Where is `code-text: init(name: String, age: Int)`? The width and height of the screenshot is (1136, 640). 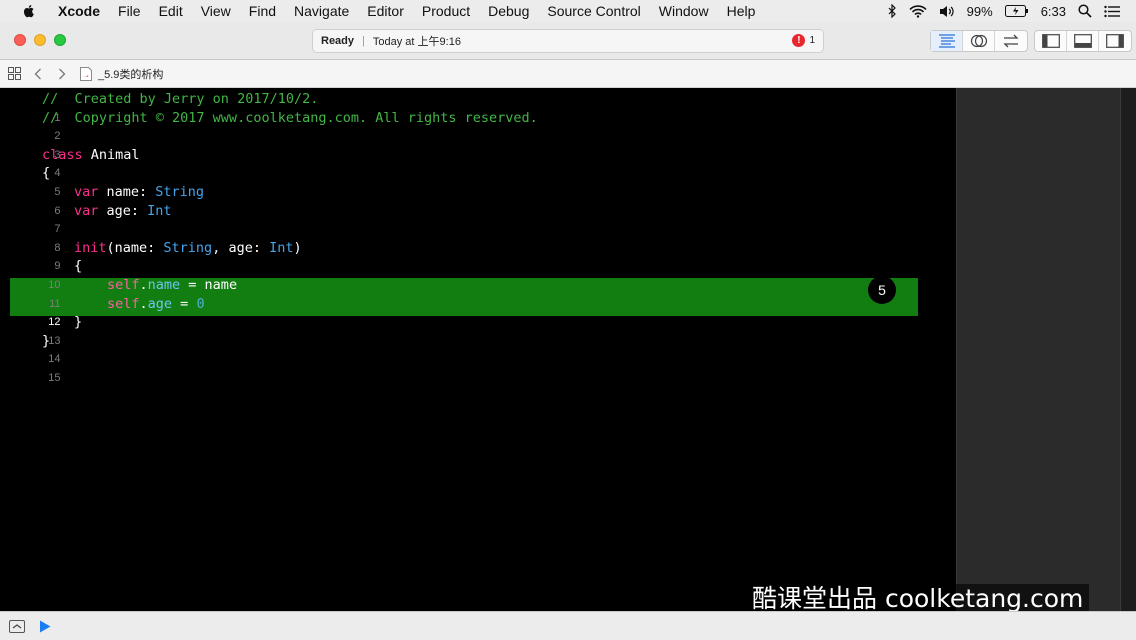 code-text: init(name: String, age: Int) is located at coordinates (188, 247).